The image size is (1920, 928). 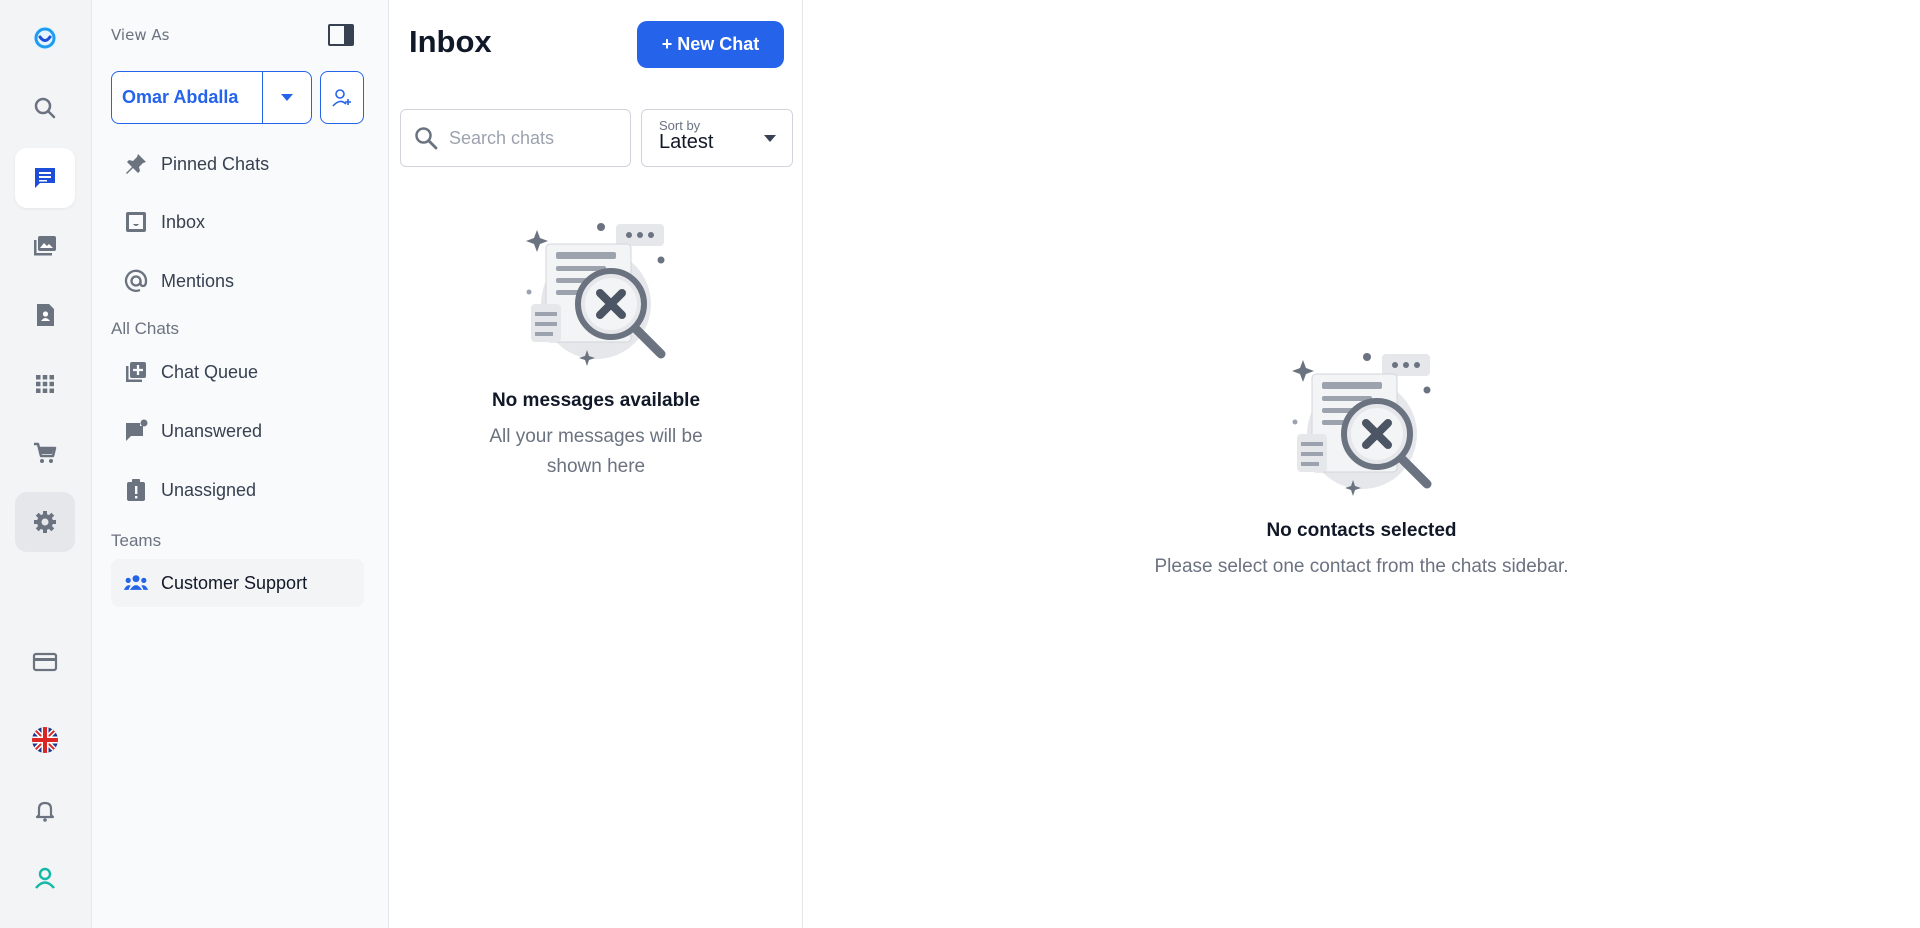 I want to click on all-chats-heading: All Chats, so click(x=145, y=328).